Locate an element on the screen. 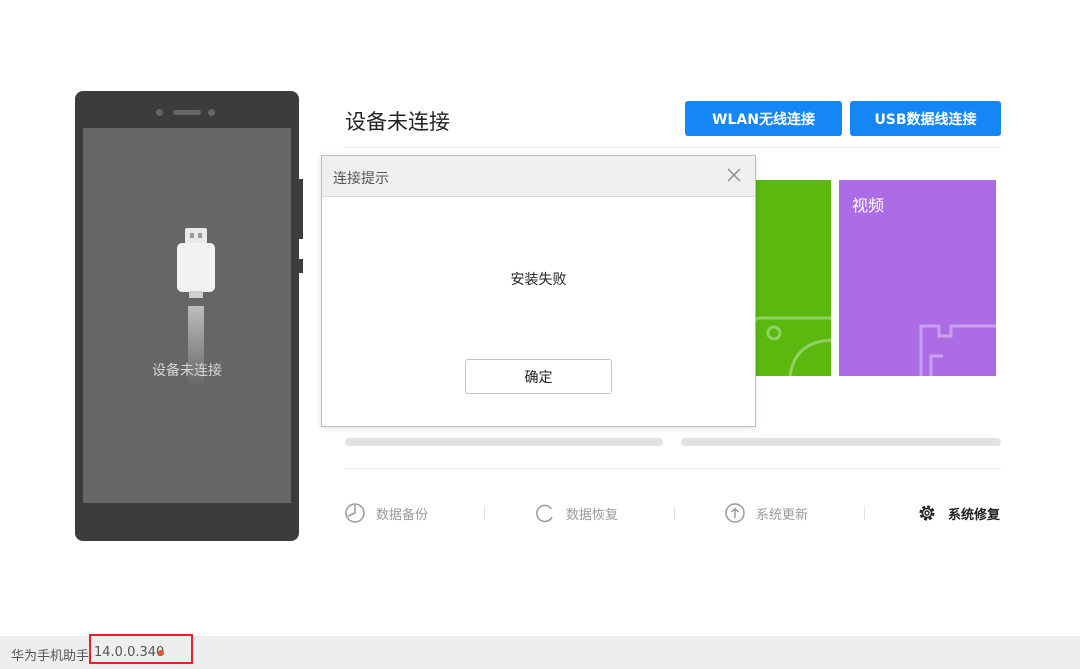 The width and height of the screenshot is (1080, 669). phone-speaker is located at coordinates (187, 112).